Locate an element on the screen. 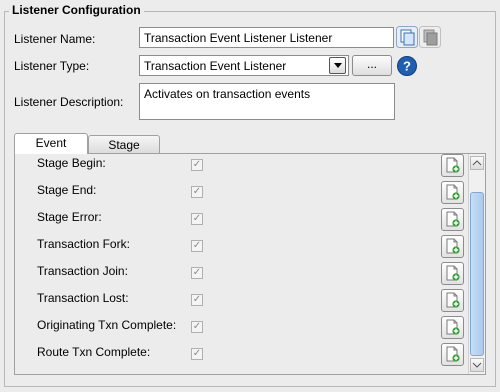  chevron-down-icon is located at coordinates (337, 65).